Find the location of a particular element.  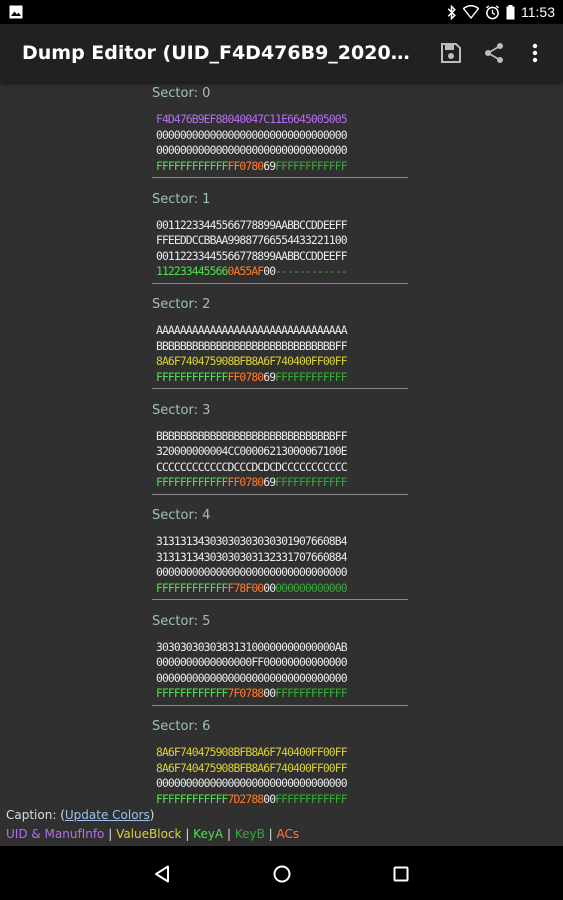

hex-line: FFFFFFFFFFFF7D278800FFFFFFFFFFFF is located at coordinates (280, 799).